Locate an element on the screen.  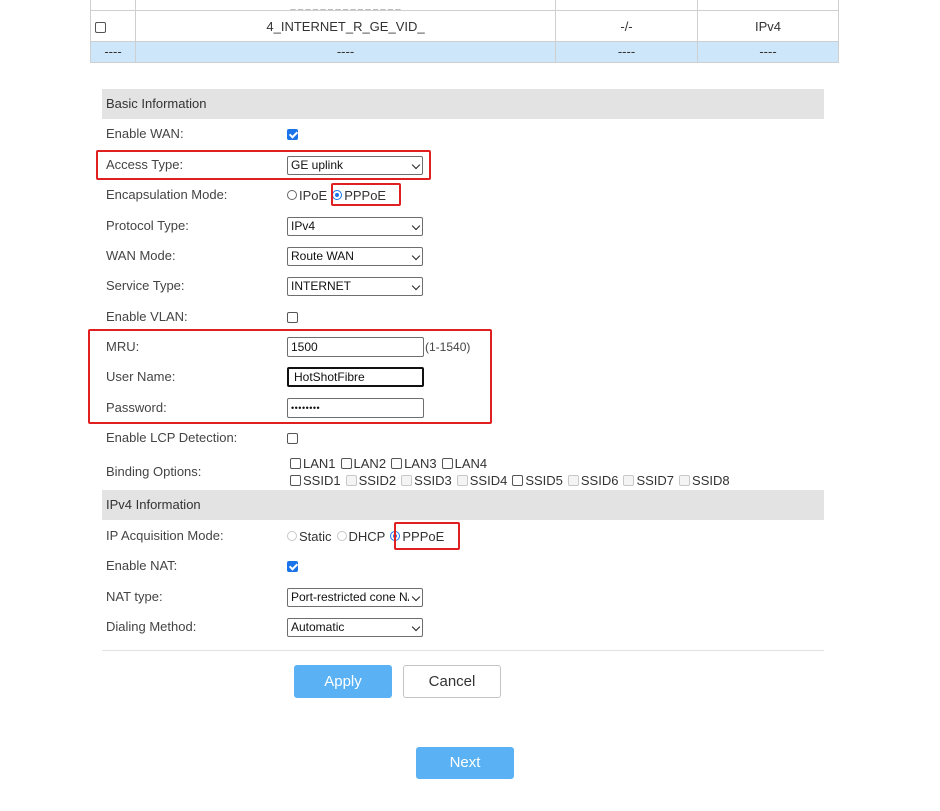
lan1-checkbox is located at coordinates (295, 463).